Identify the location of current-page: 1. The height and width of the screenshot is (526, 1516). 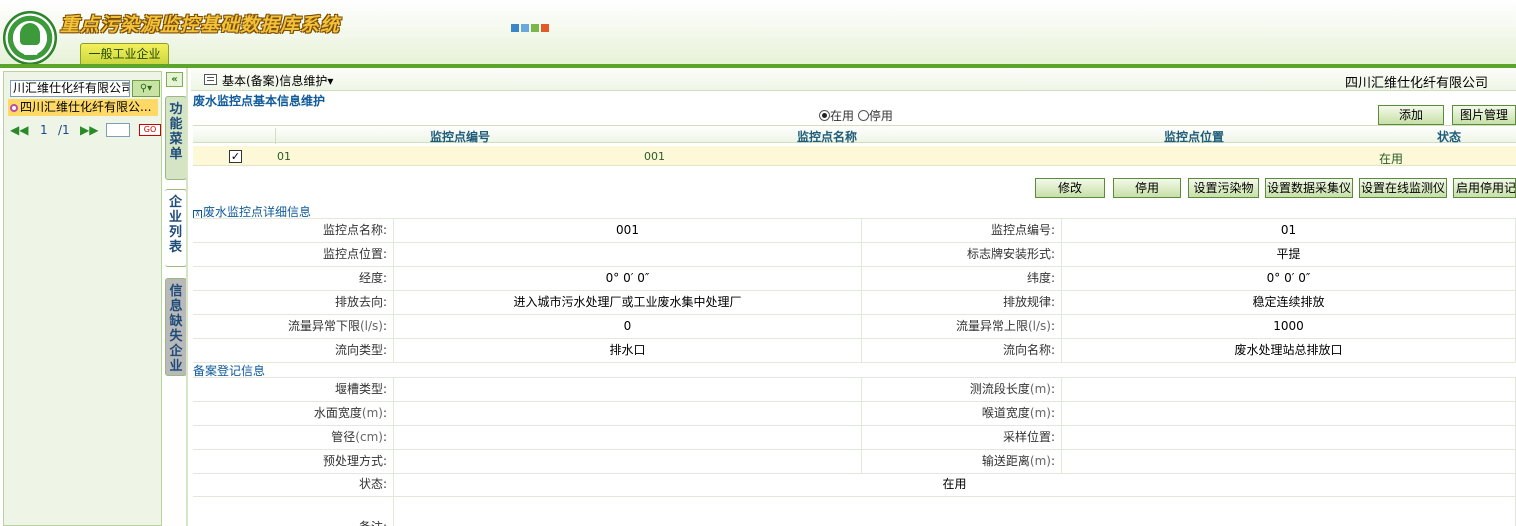
(44, 130).